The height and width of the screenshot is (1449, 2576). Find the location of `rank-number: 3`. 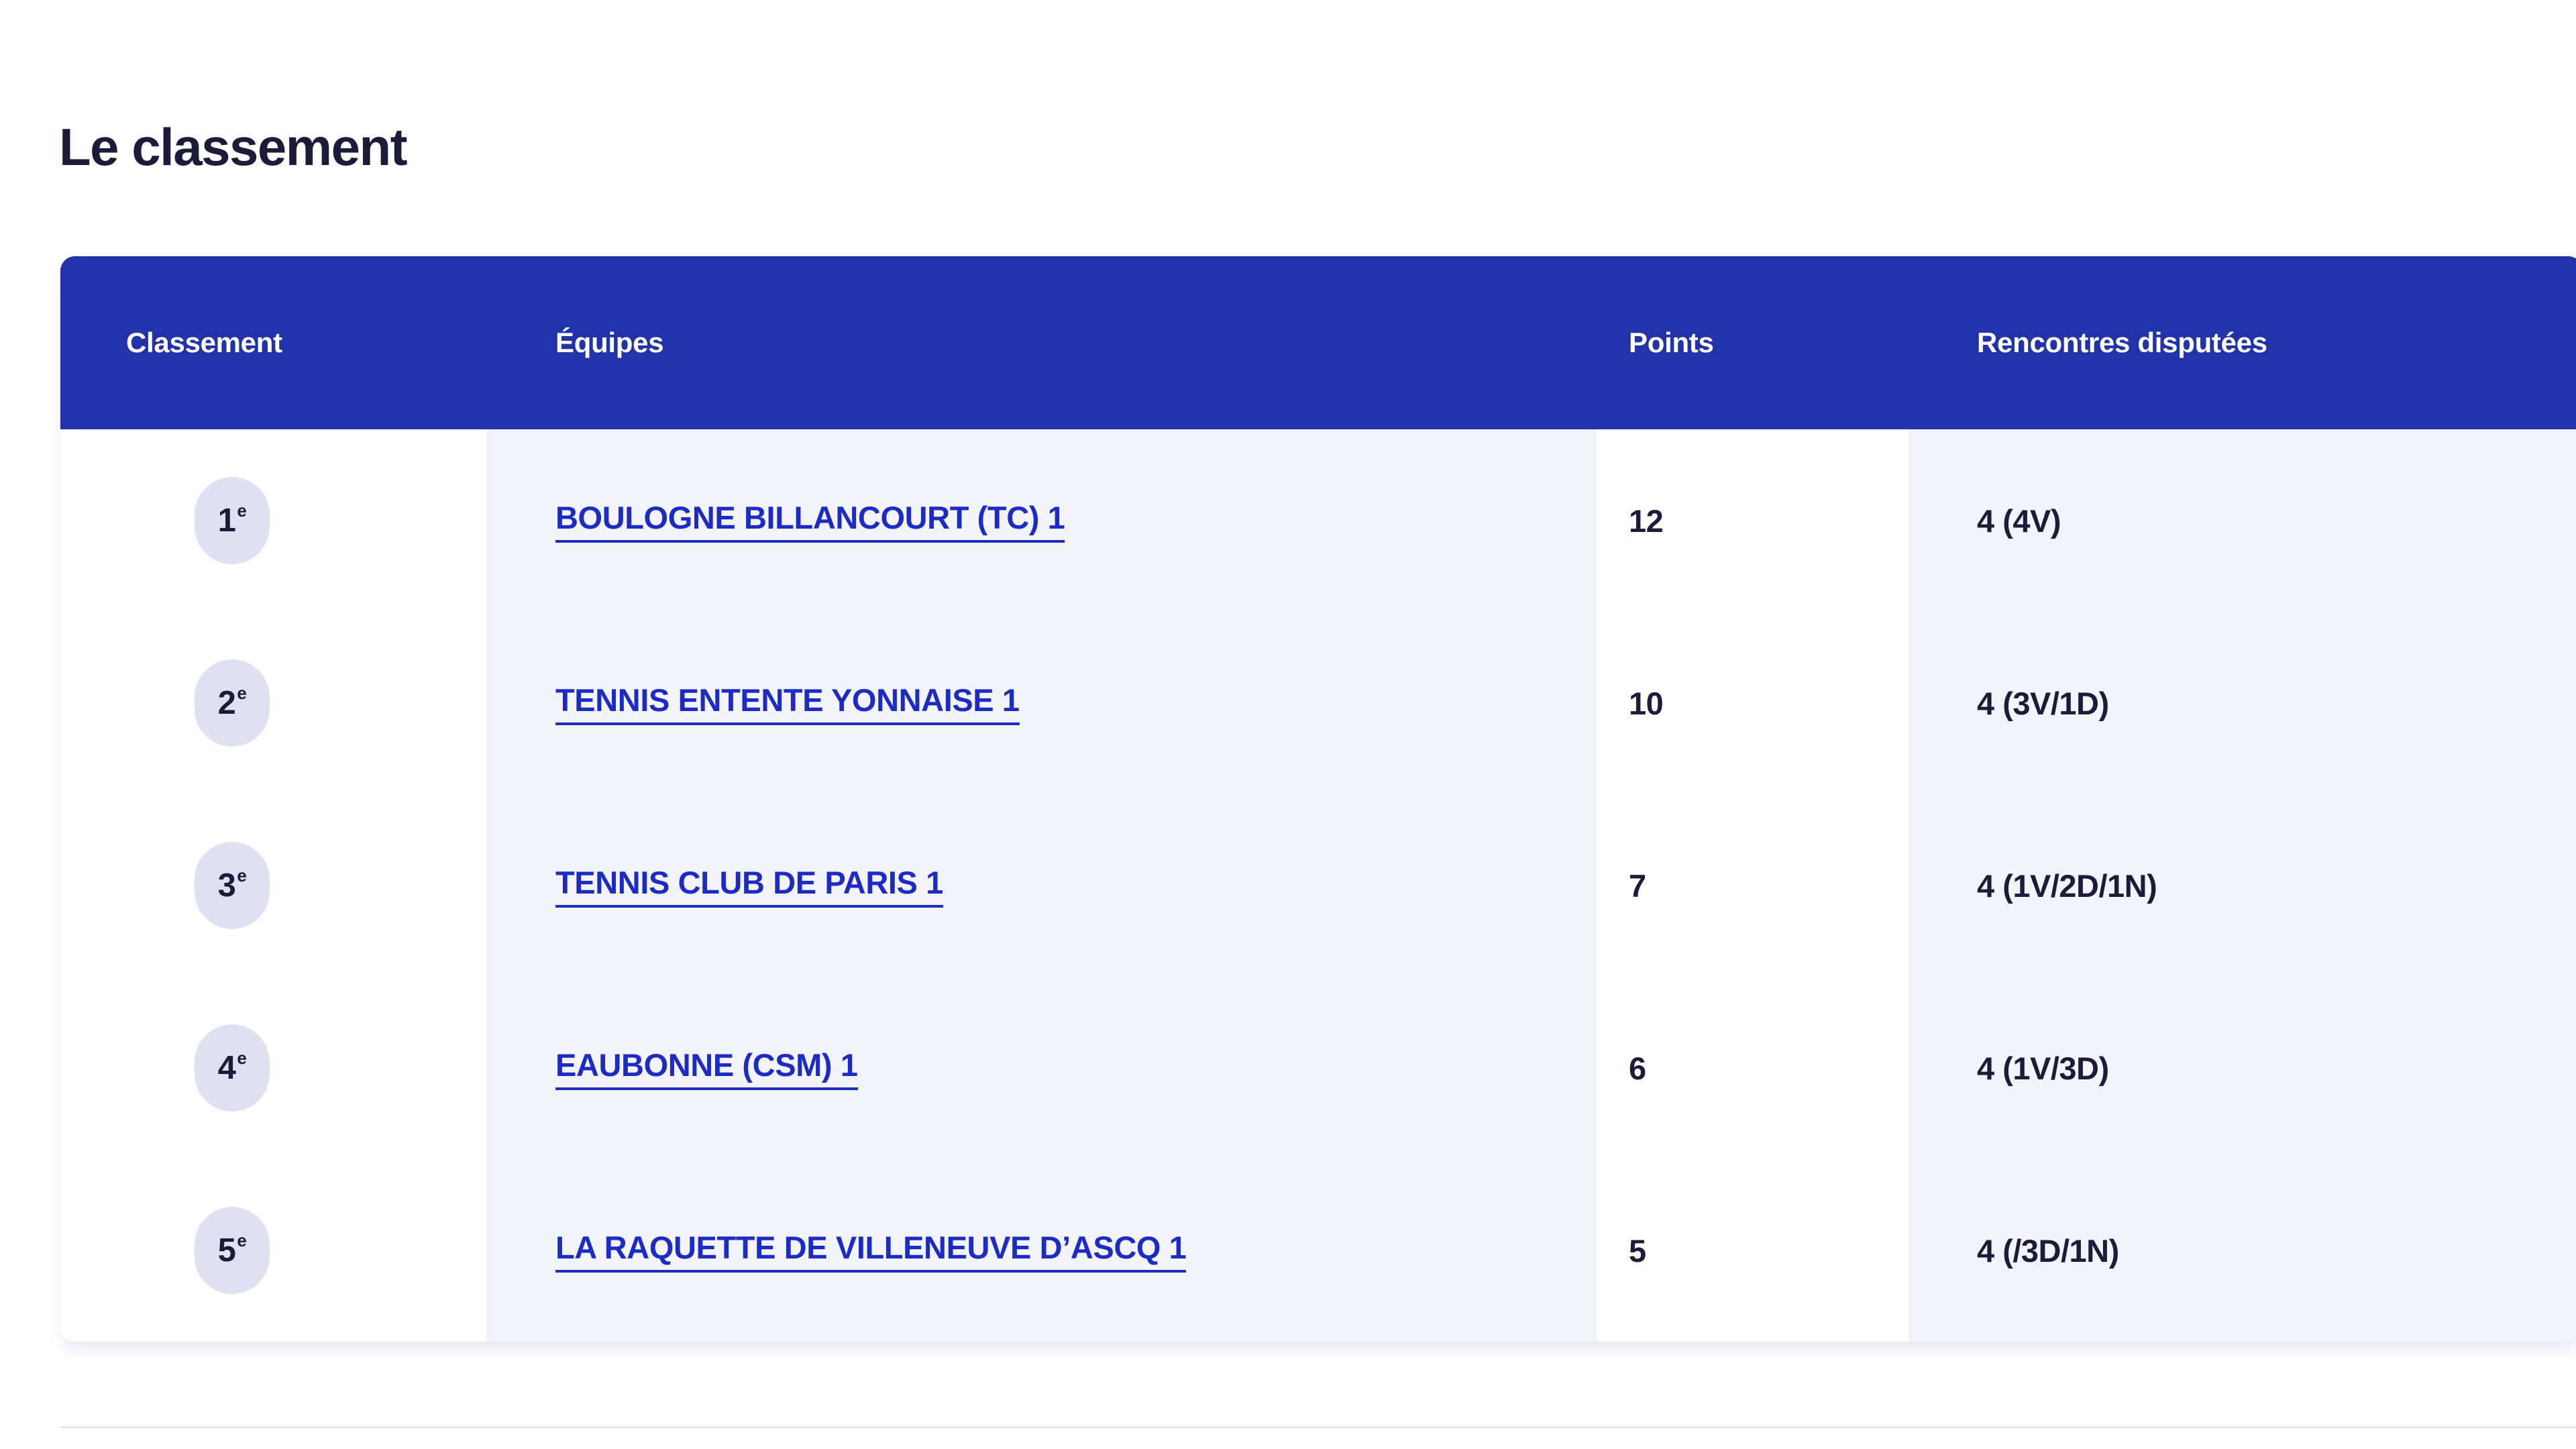

rank-number: 3 is located at coordinates (226, 885).